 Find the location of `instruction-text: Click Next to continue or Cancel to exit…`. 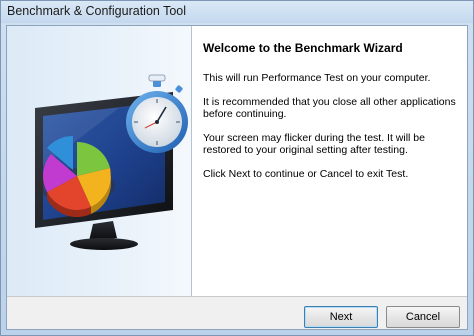

instruction-text: Click Next to continue or Cancel to exit… is located at coordinates (306, 173).